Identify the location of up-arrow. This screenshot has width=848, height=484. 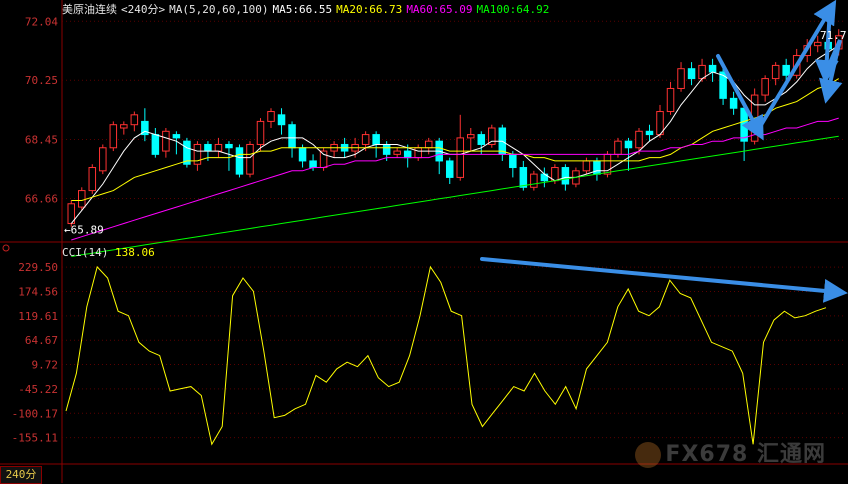
(796, 66).